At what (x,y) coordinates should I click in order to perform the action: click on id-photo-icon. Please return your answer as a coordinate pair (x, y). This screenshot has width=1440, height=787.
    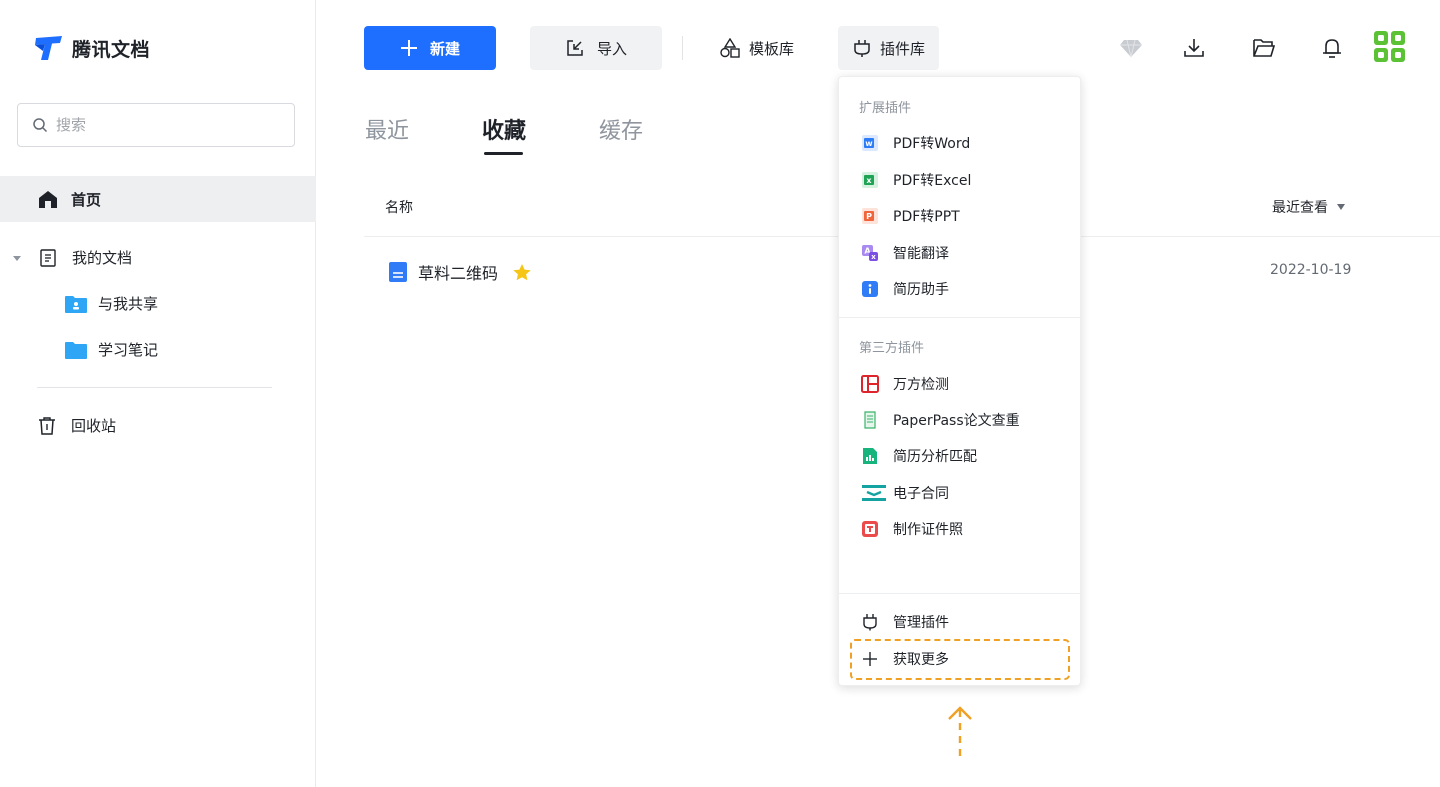
    Looking at the image, I should click on (870, 529).